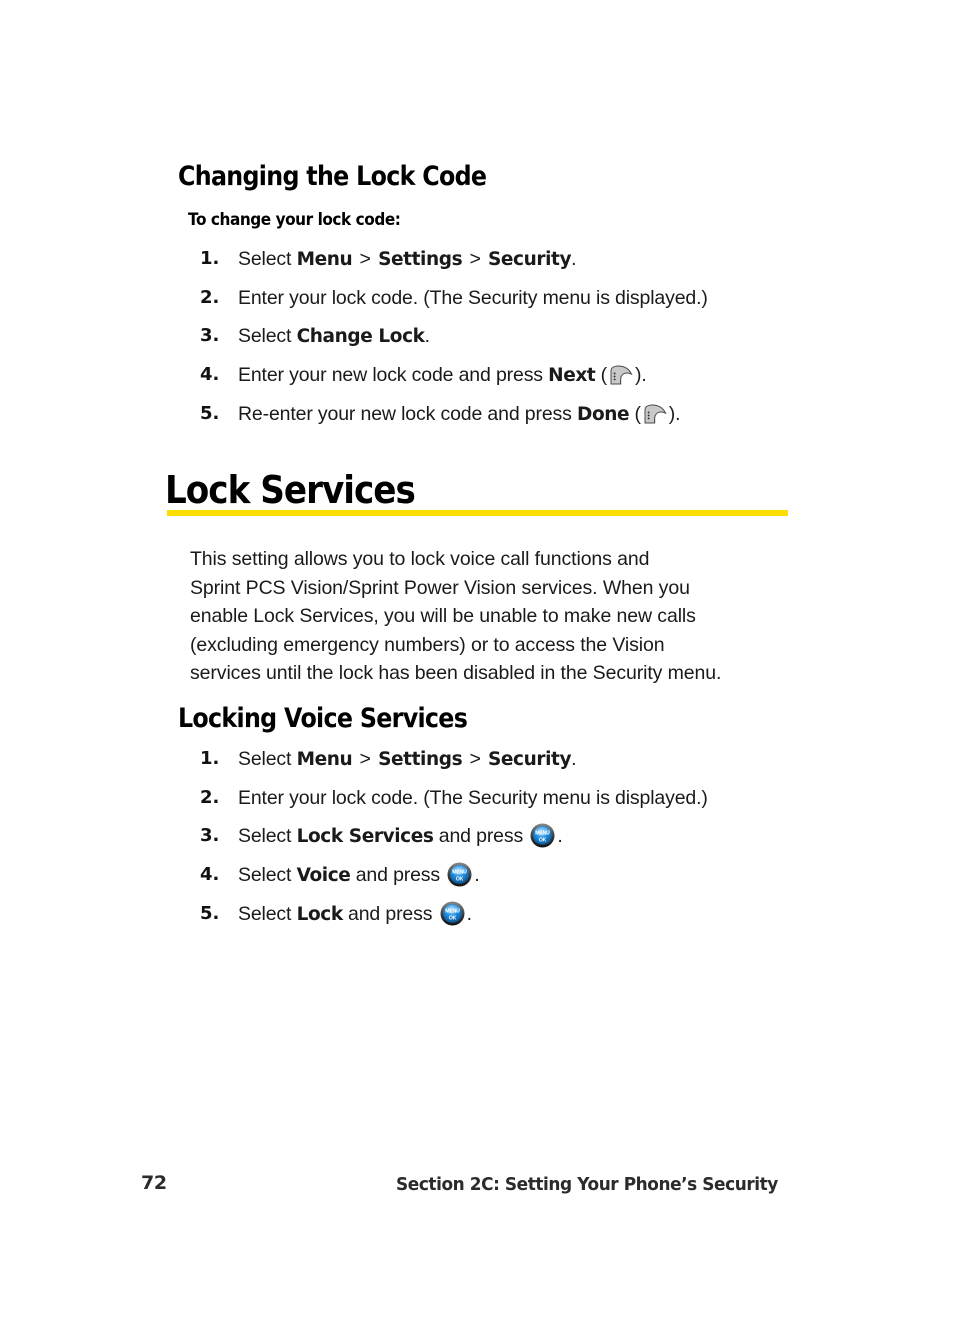 The image size is (954, 1336). Describe the element at coordinates (407, 414) in the screenshot. I see `text-run: Re-enter your new lock code and press` at that location.